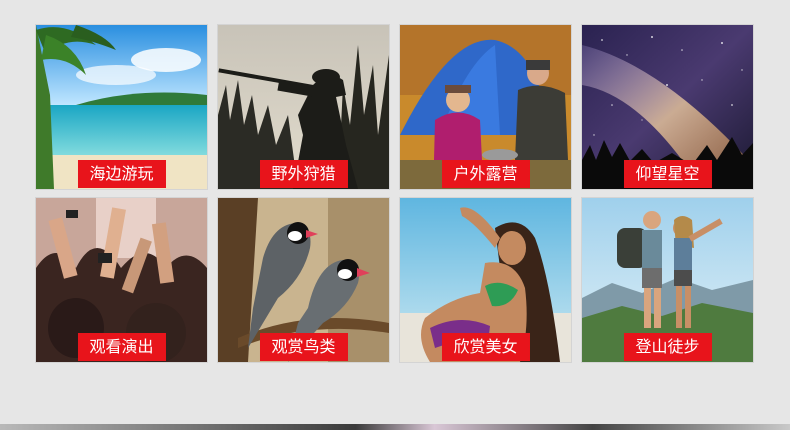 This screenshot has width=790, height=430. What do you see at coordinates (485, 280) in the screenshot?
I see `tile-model: 欣赏美女` at bounding box center [485, 280].